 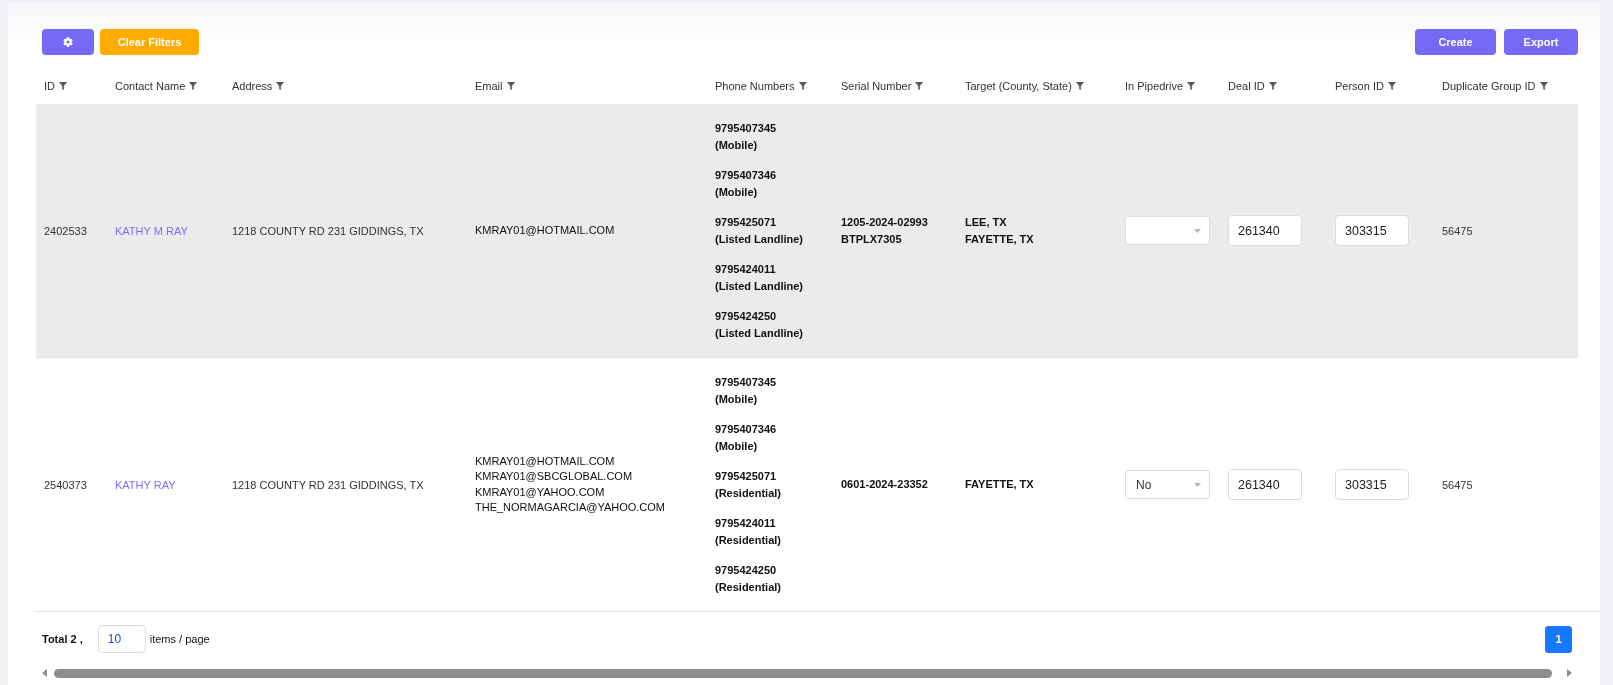 What do you see at coordinates (803, 673) in the screenshot?
I see `scrollbar-thumb` at bounding box center [803, 673].